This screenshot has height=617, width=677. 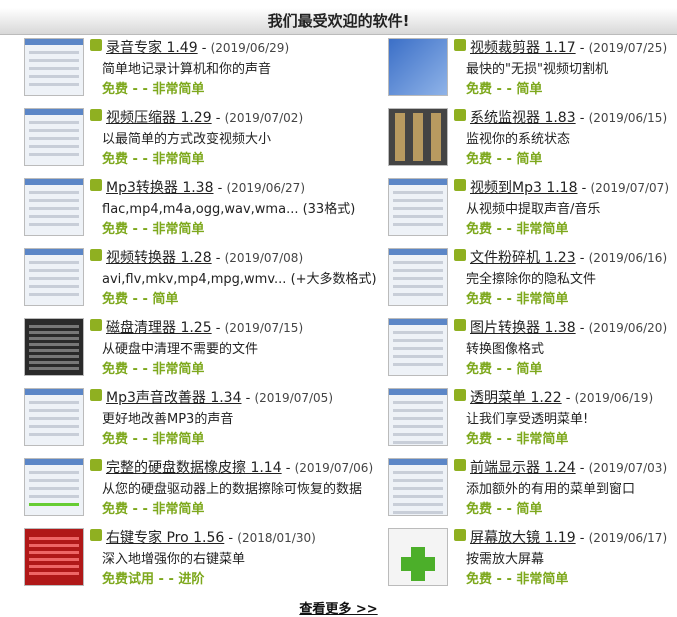 What do you see at coordinates (460, 465) in the screenshot?
I see `display-icon` at bounding box center [460, 465].